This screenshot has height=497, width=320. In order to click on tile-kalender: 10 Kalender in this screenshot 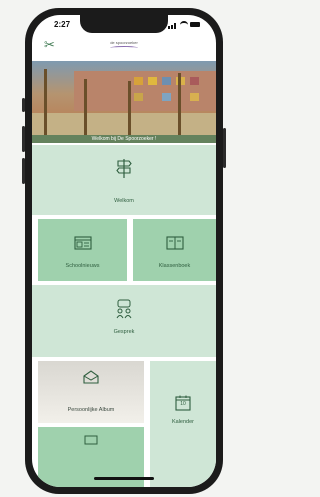, I will do `click(183, 424)`.